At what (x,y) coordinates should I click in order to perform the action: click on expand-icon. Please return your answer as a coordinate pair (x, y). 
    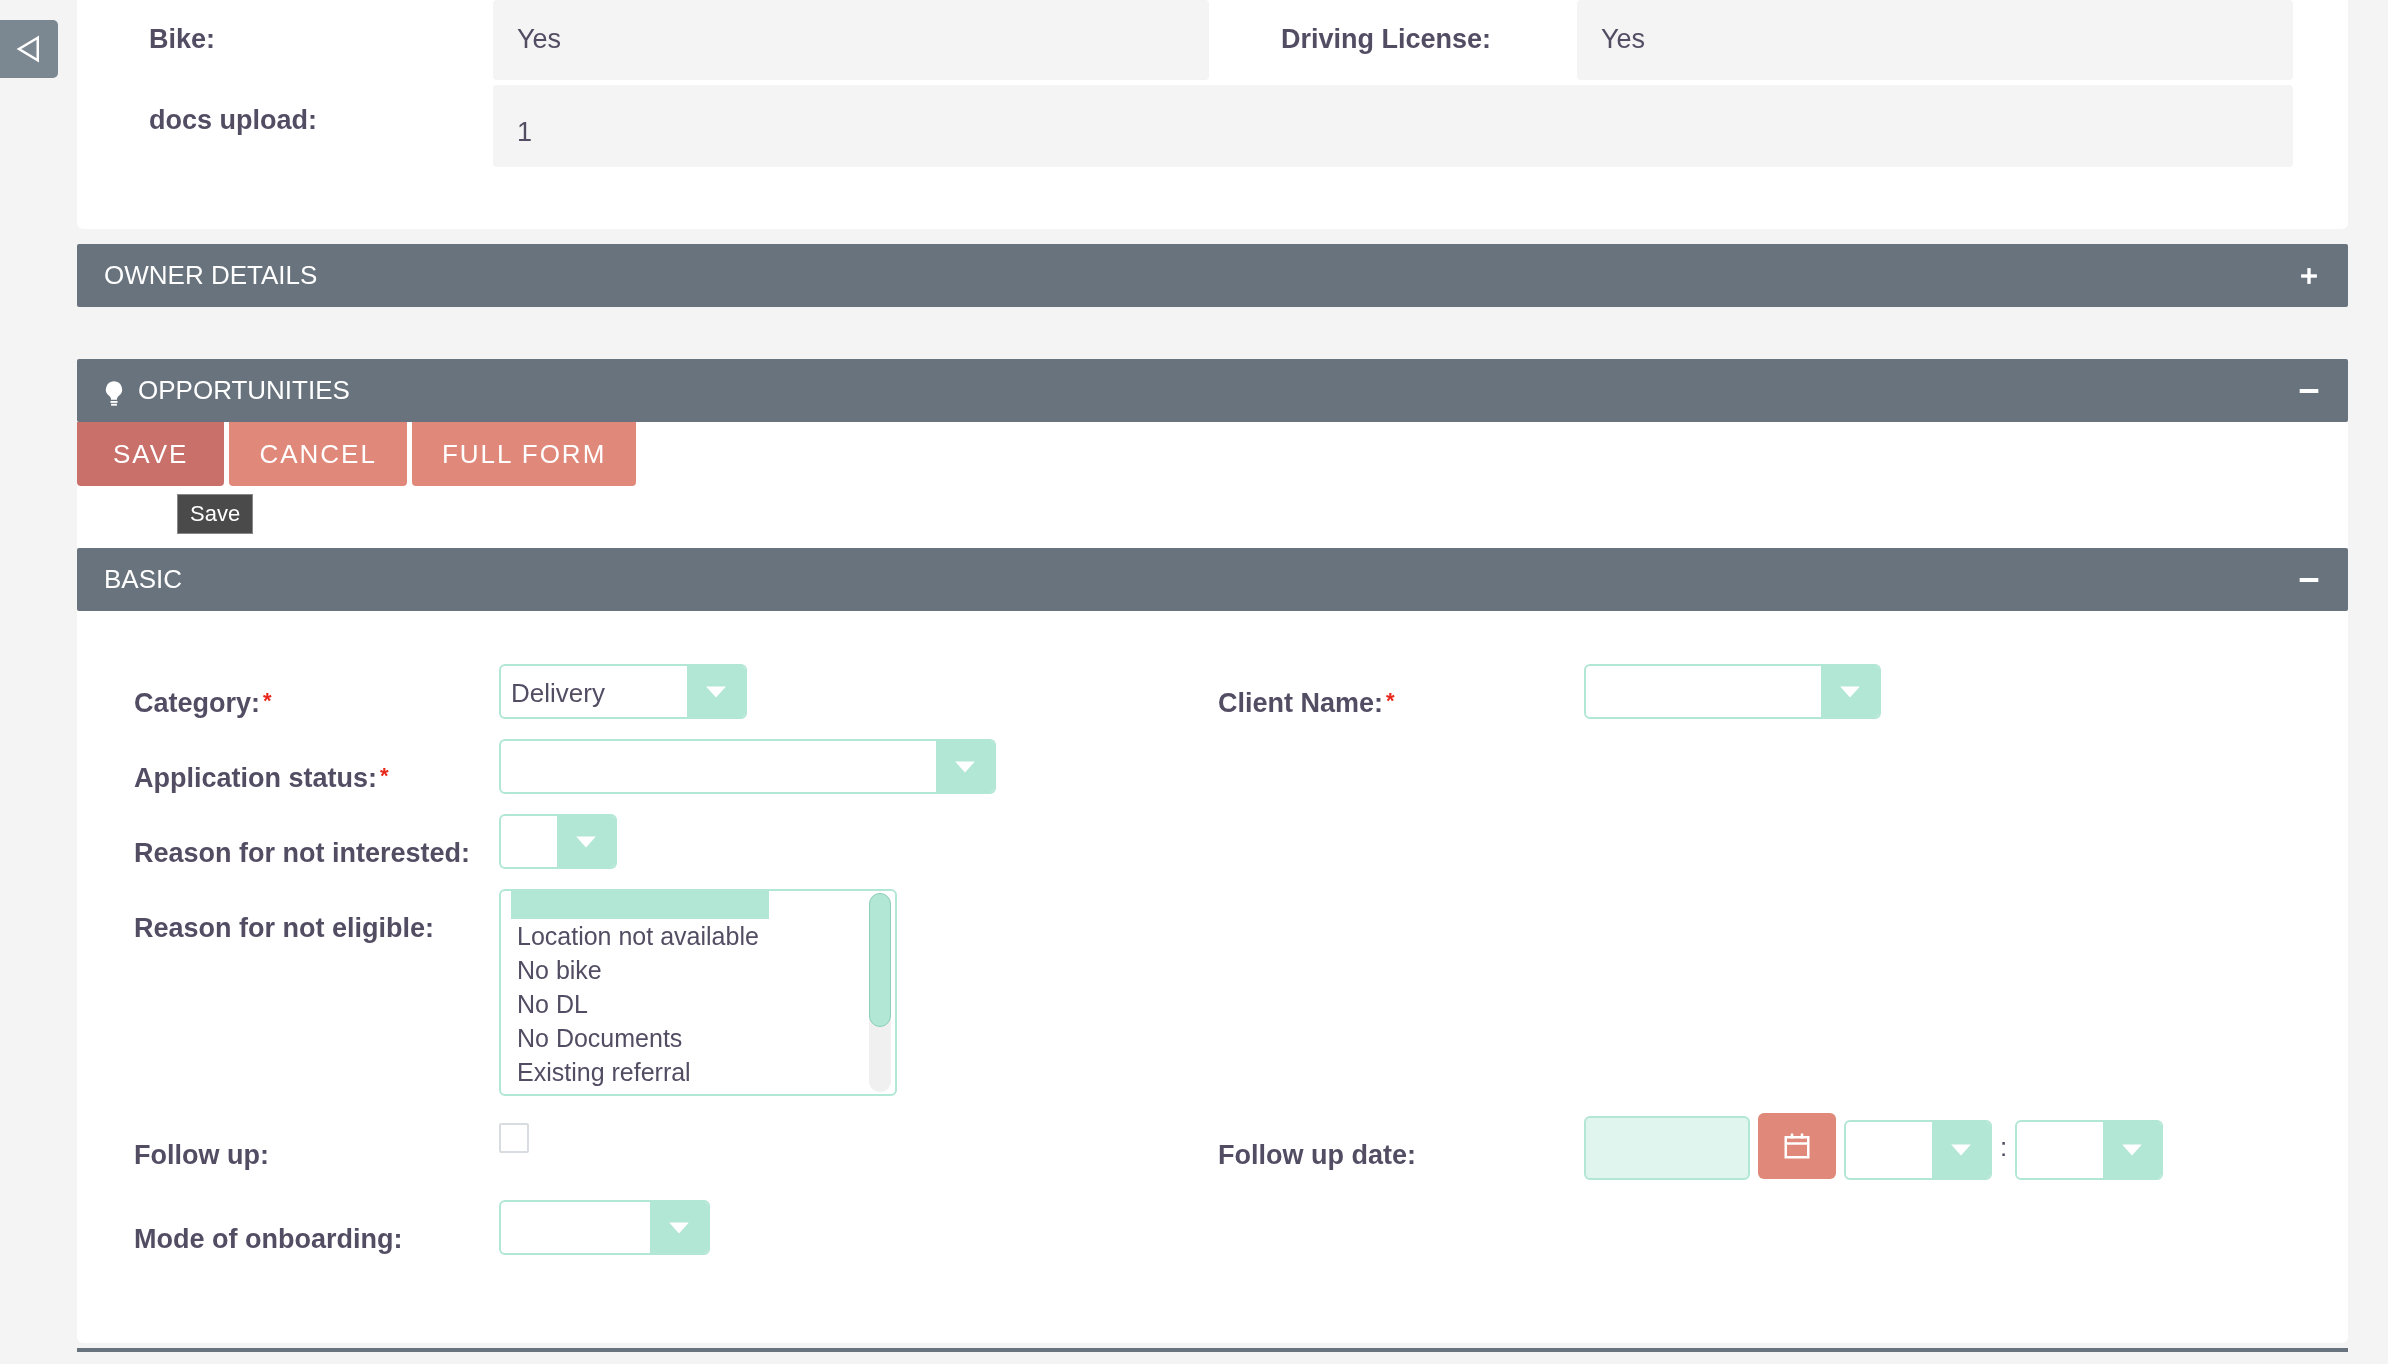
    Looking at the image, I should click on (2309, 275).